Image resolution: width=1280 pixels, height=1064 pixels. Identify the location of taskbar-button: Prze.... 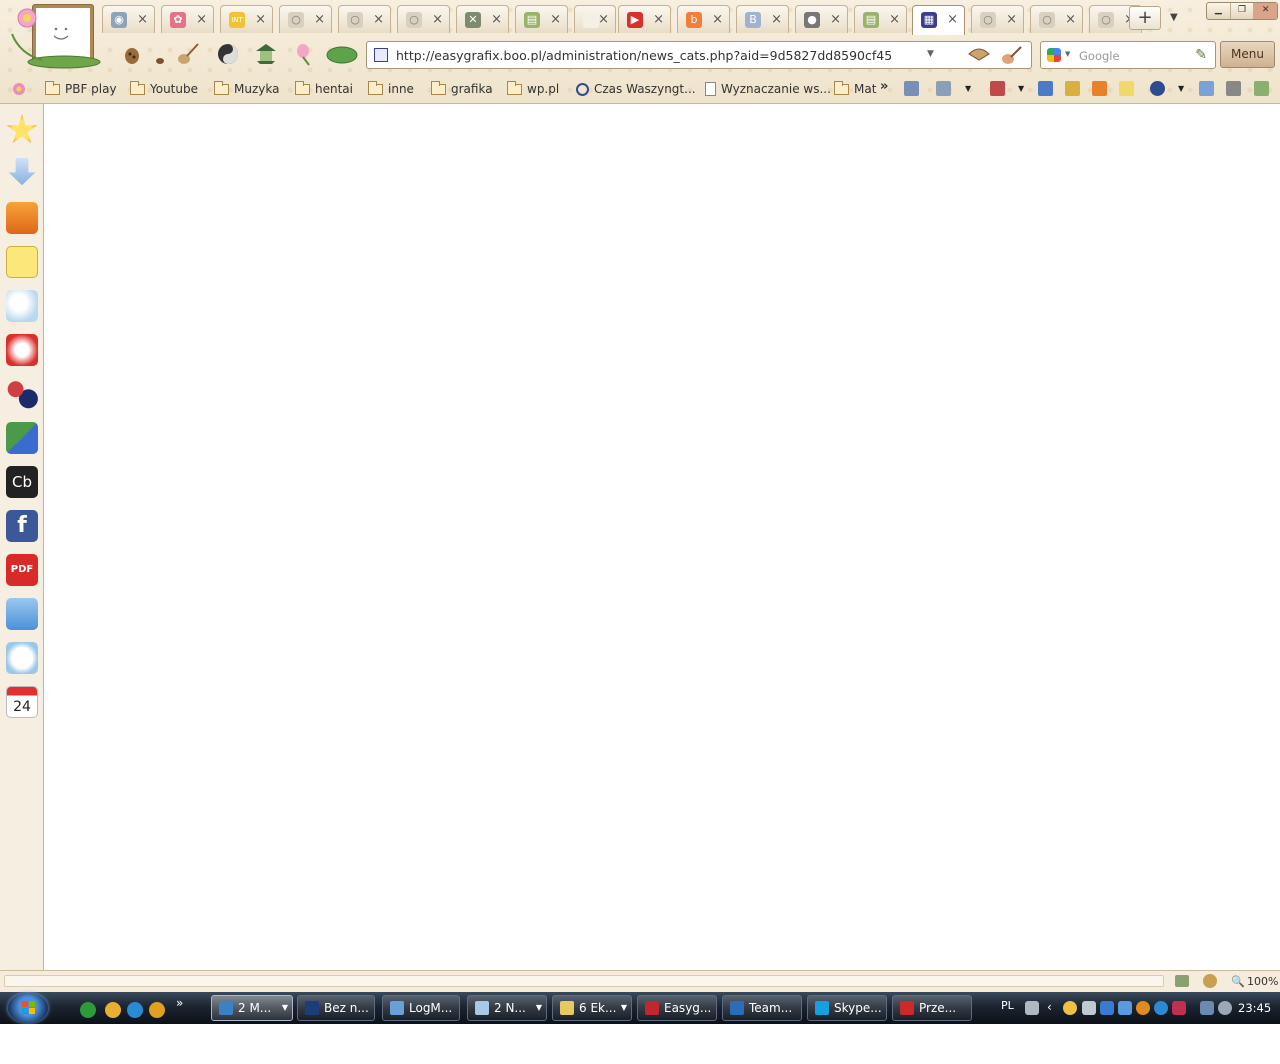
(932, 1008).